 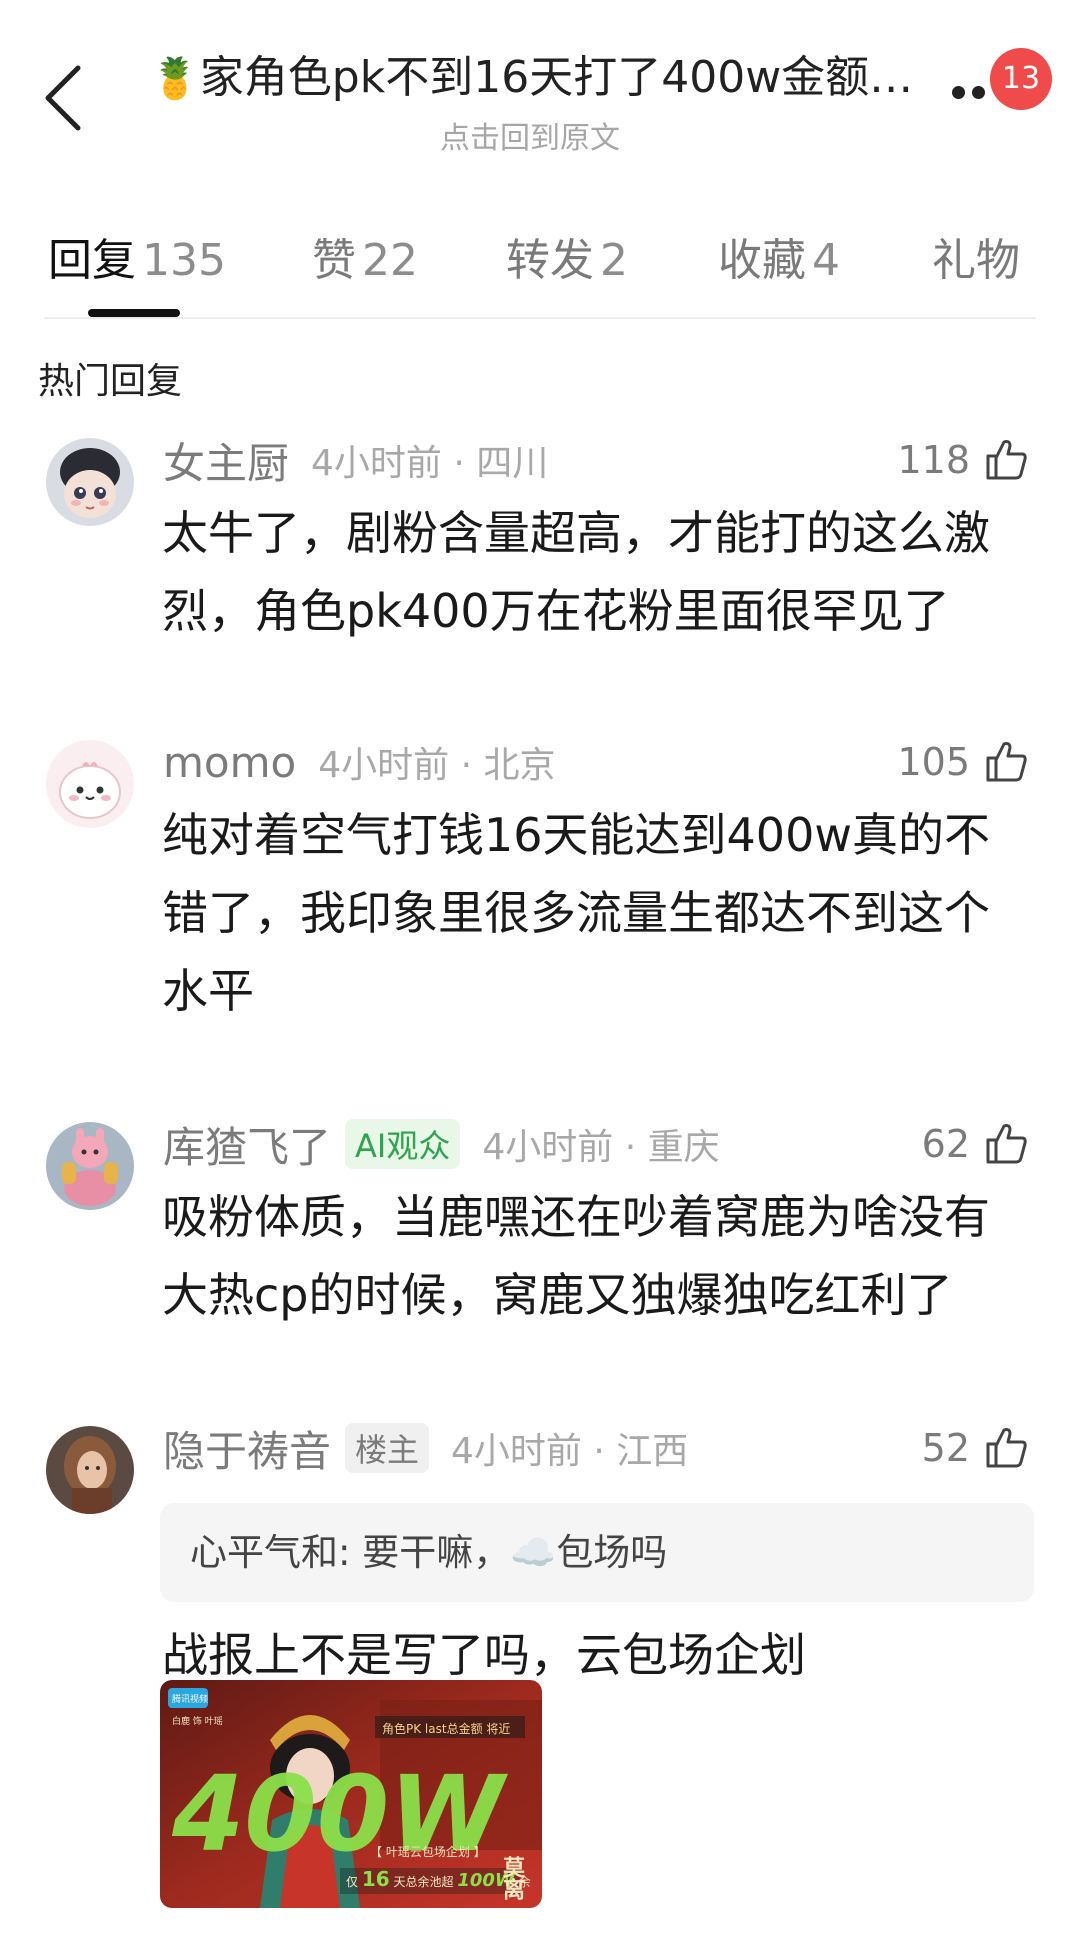 I want to click on ai-audience-tag: AI观众, so click(x=403, y=1144).